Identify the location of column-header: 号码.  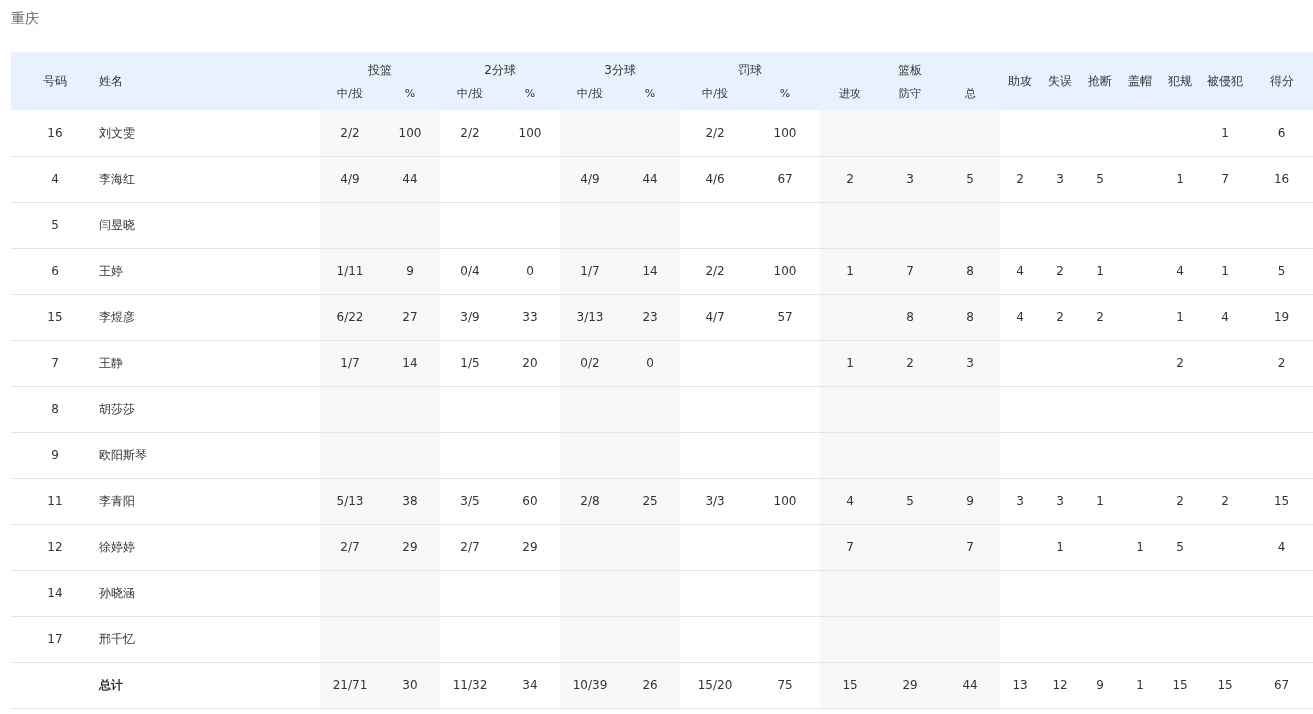
(55, 81).